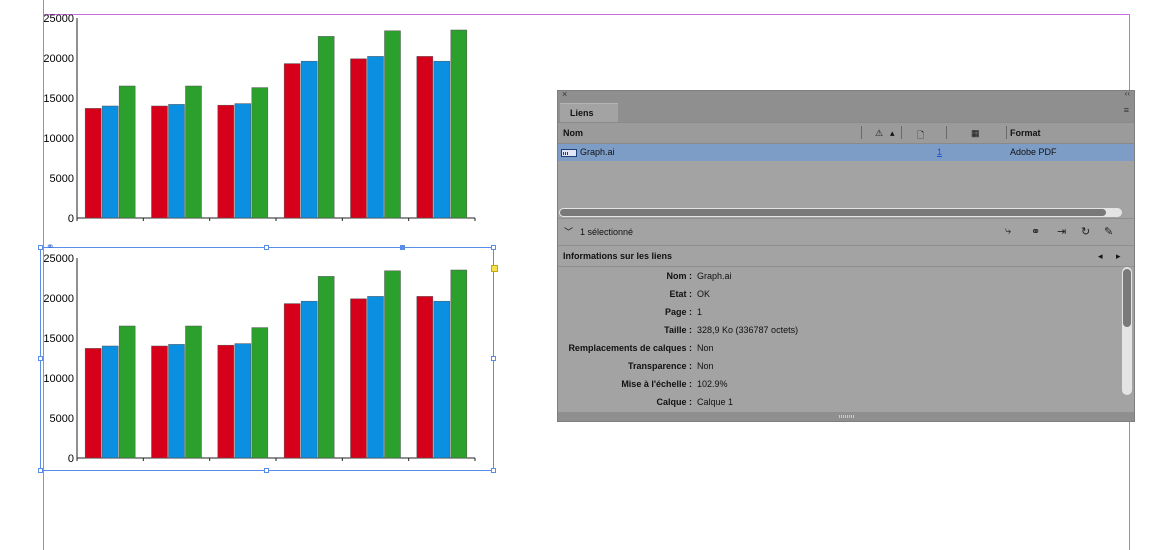 The image size is (1170, 550). I want to click on link-format: Adobe PDF, so click(1033, 152).